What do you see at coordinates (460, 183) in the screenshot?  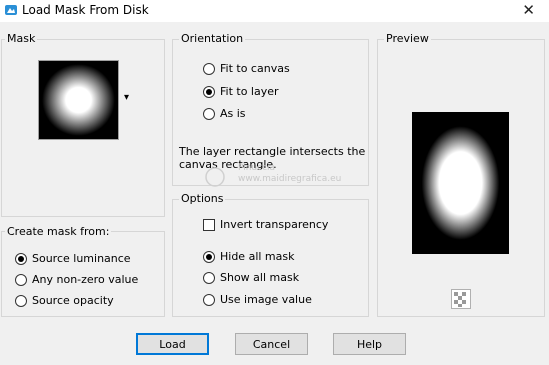 I see `preview-image` at bounding box center [460, 183].